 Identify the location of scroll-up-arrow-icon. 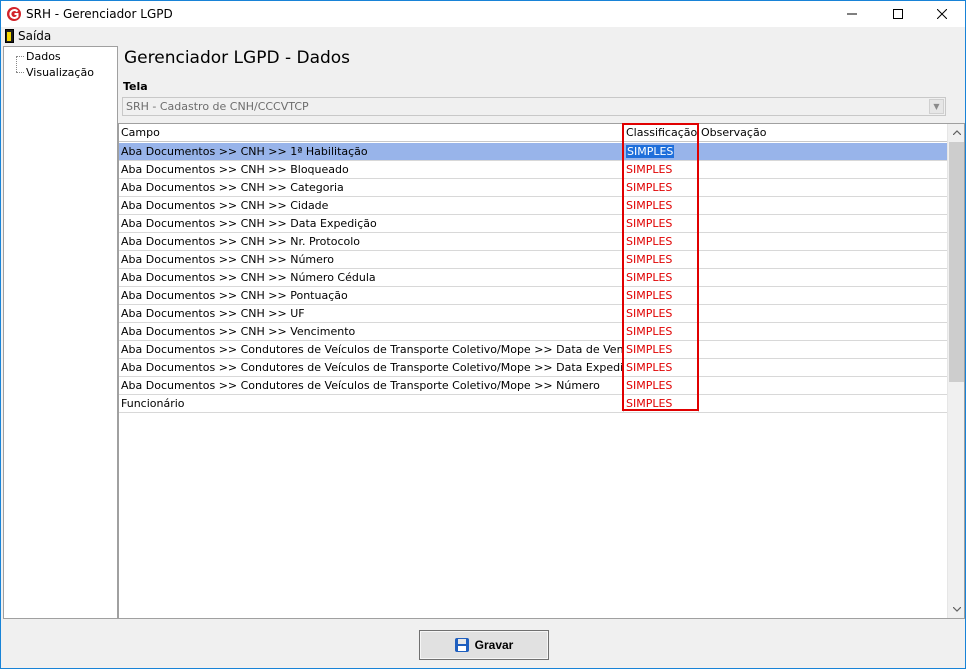
(956, 132).